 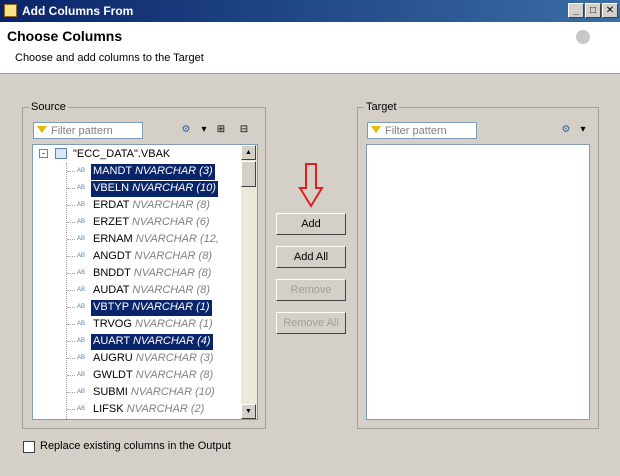 What do you see at coordinates (171, 341) in the screenshot?
I see `column-type: NVARCHAR (4)` at bounding box center [171, 341].